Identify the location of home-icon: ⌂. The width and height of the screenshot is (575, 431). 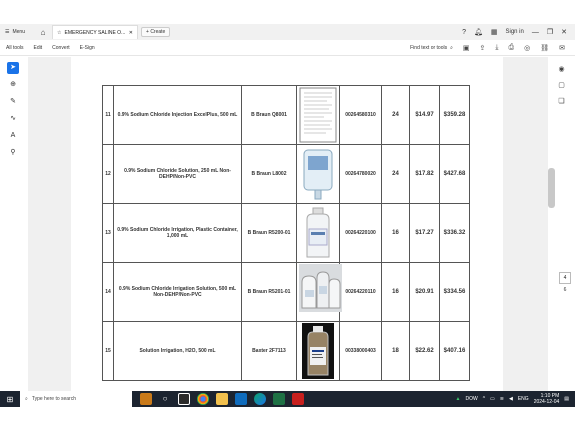
(43, 32).